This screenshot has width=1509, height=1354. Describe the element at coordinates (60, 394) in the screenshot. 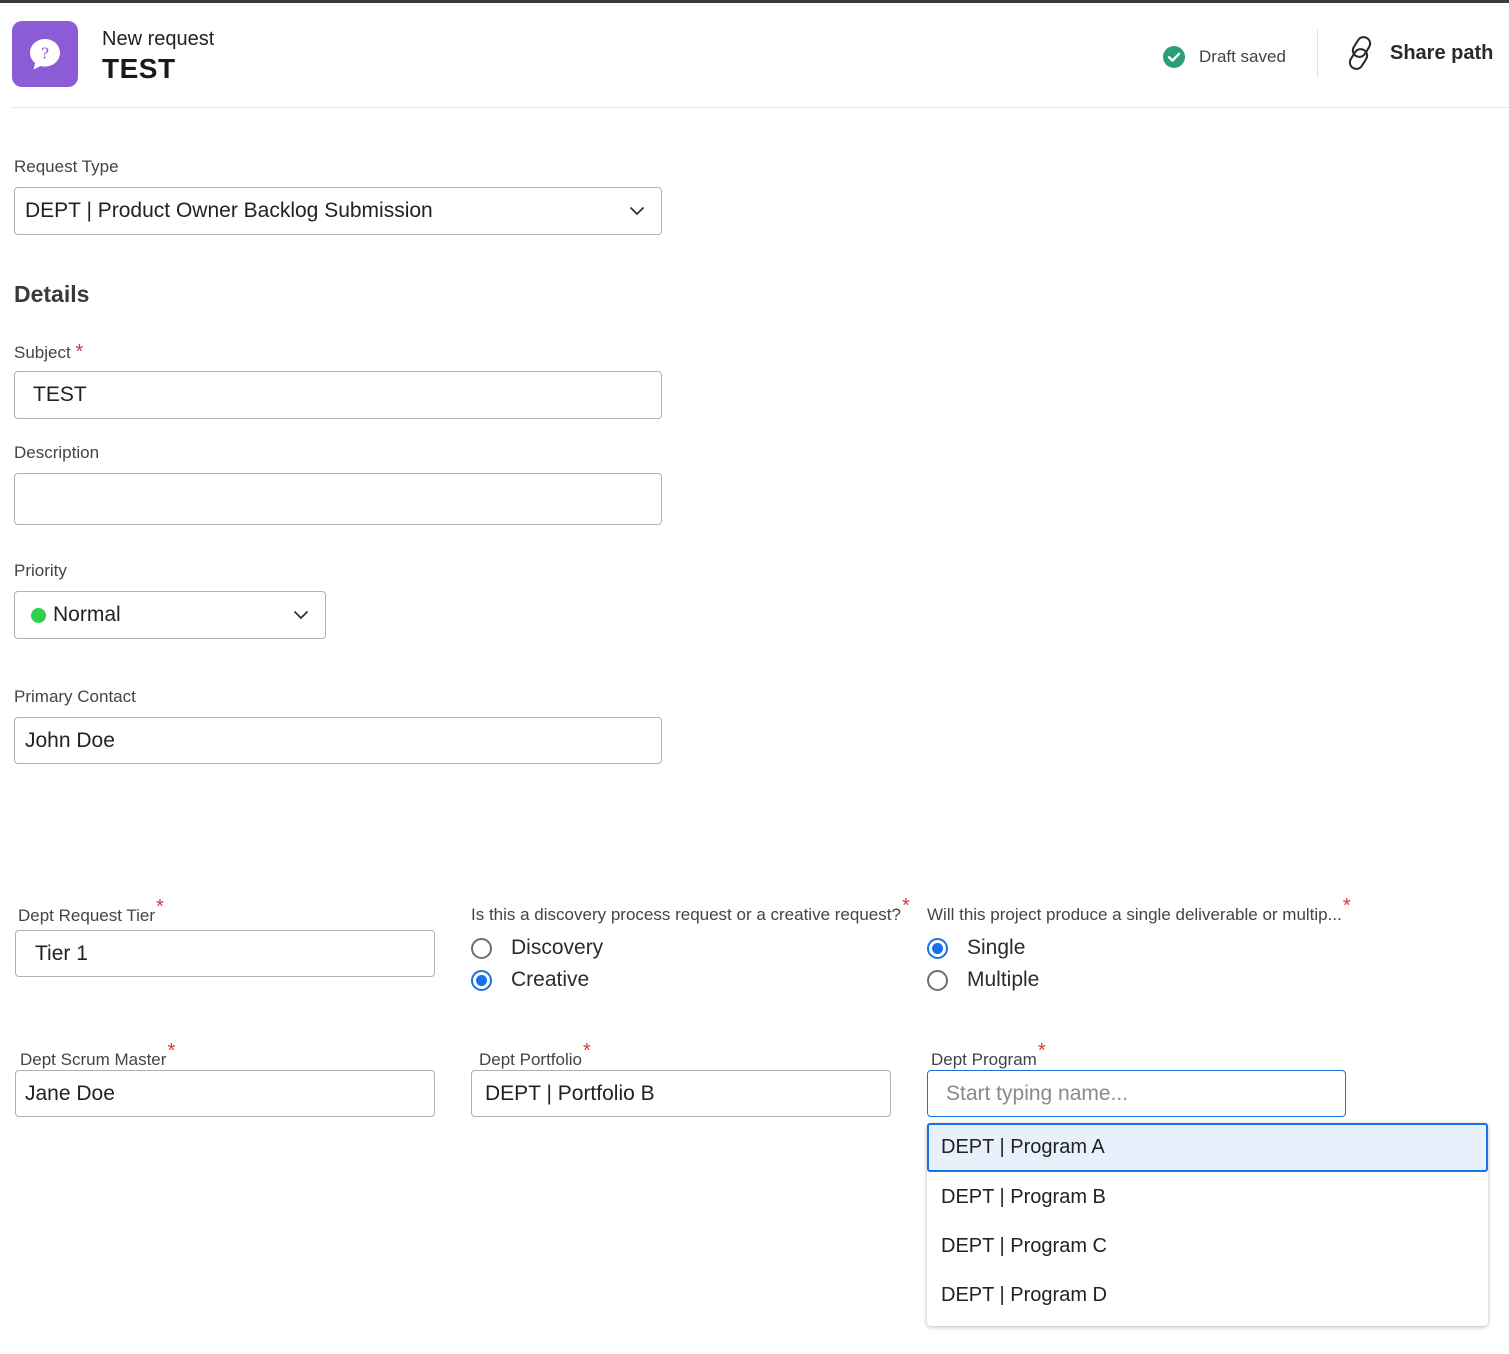

I see `subject-value: TEST` at that location.